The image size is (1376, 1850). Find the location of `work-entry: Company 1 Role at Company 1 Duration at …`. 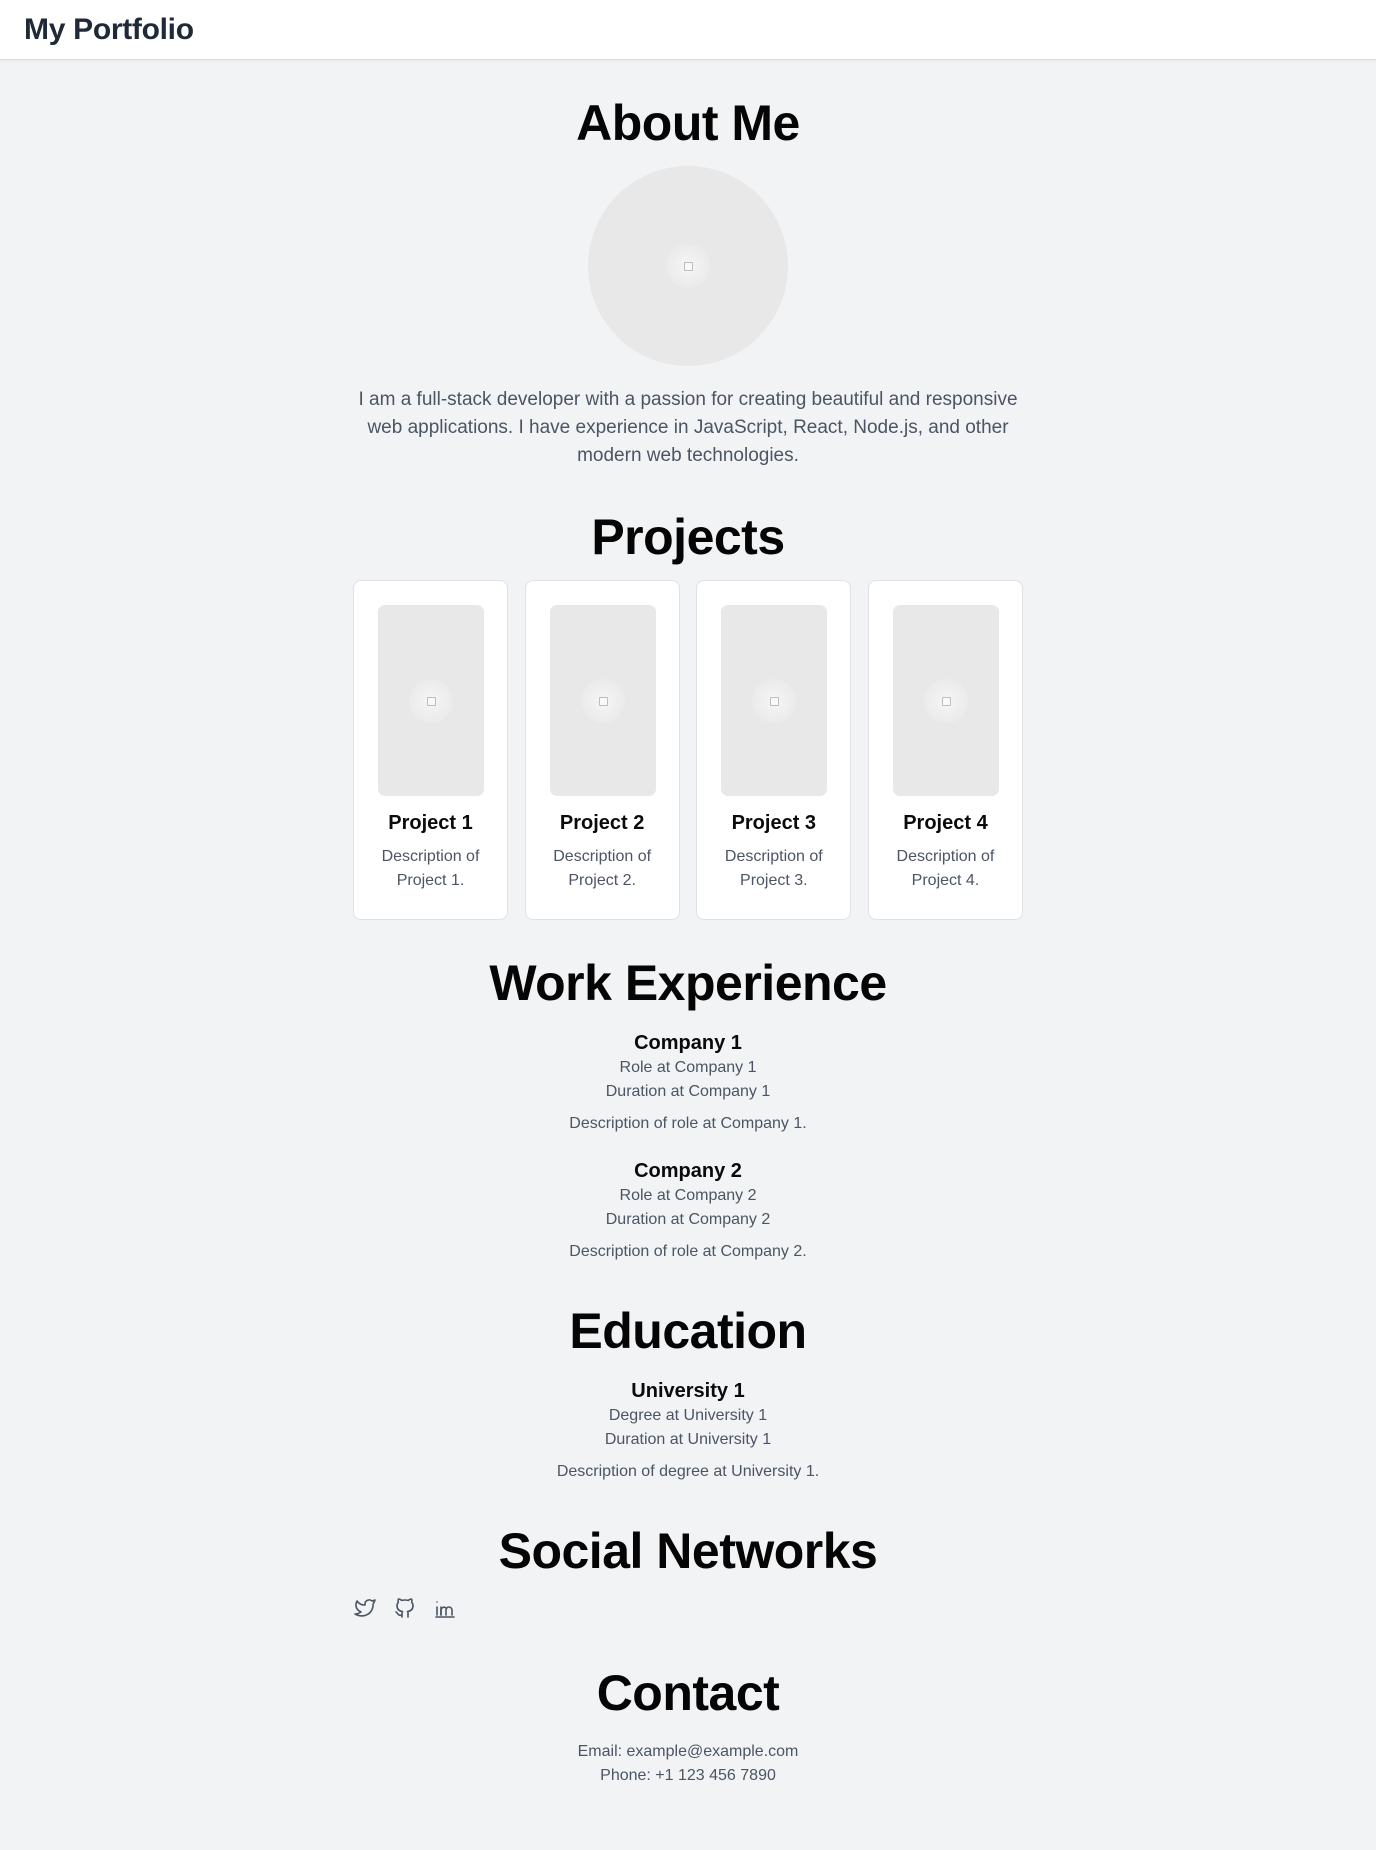

work-entry: Company 1 Role at Company 1 Duration at … is located at coordinates (688, 1083).